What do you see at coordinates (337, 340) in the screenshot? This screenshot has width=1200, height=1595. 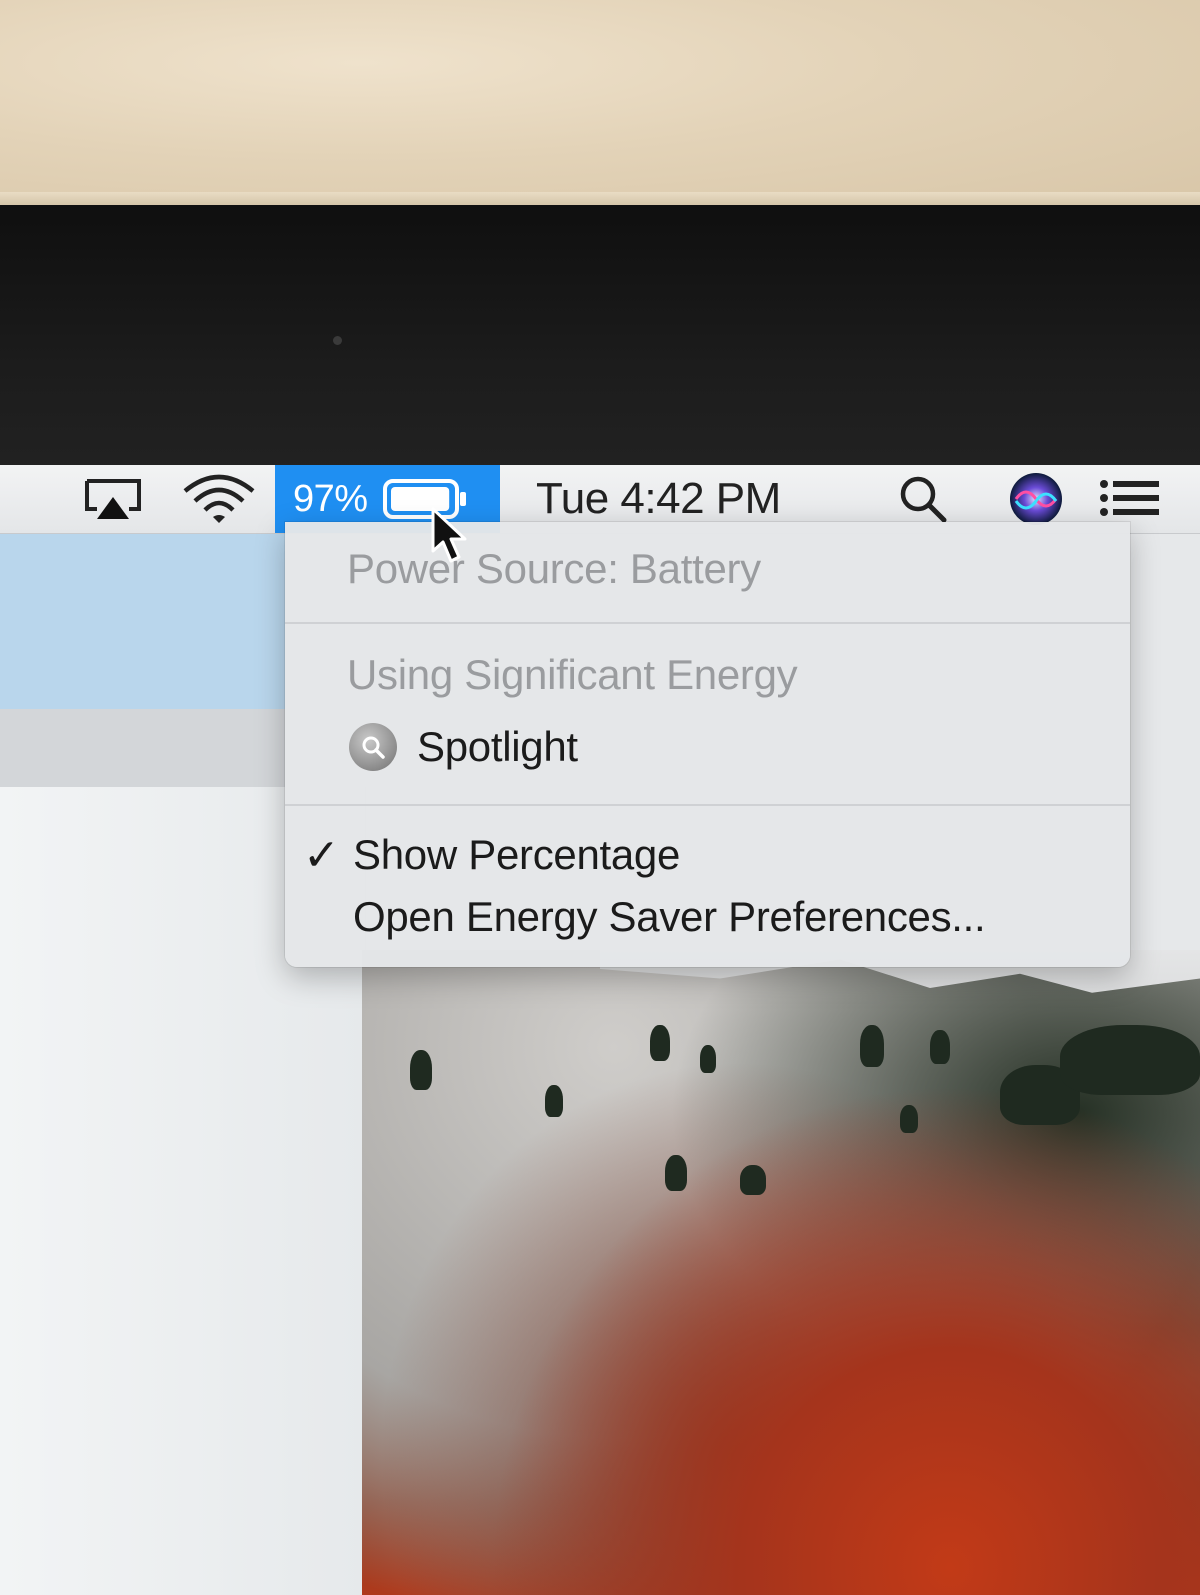 I see `camera-dot` at bounding box center [337, 340].